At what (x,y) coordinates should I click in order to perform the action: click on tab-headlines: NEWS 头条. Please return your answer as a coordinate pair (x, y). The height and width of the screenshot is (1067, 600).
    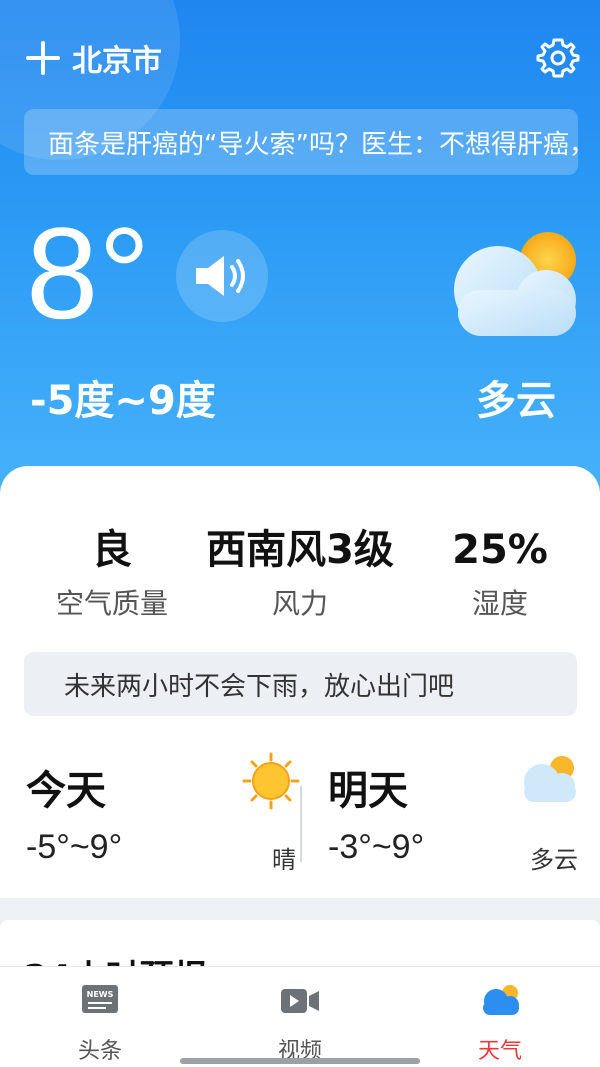
    Looking at the image, I should click on (100, 1024).